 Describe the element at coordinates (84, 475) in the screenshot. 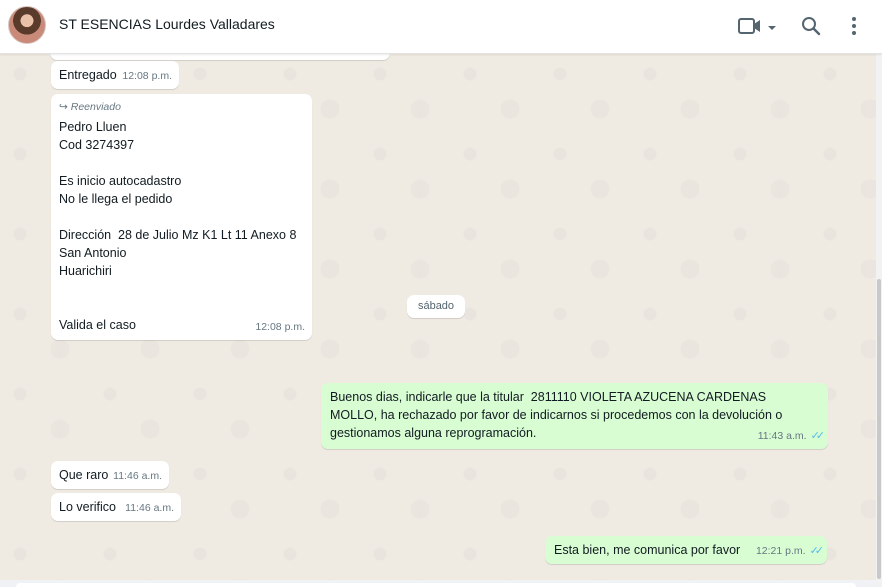

I see `message-text: Que raro` at that location.